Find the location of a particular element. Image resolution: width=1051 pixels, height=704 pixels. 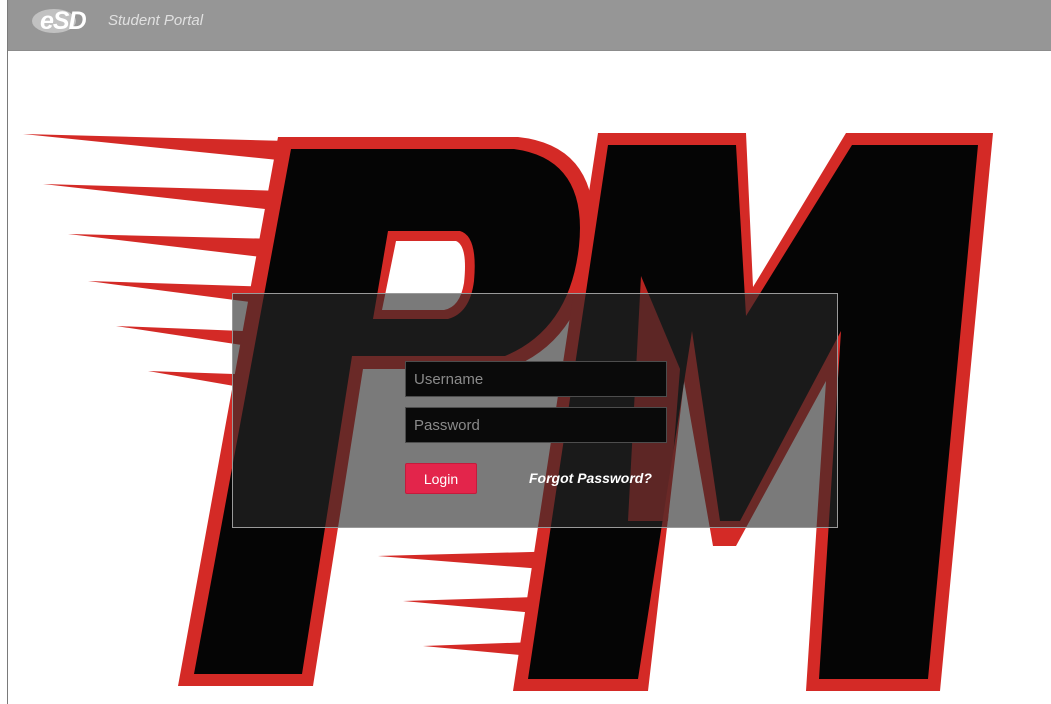

header-bar: eSD Student Portal is located at coordinates (529, 25).